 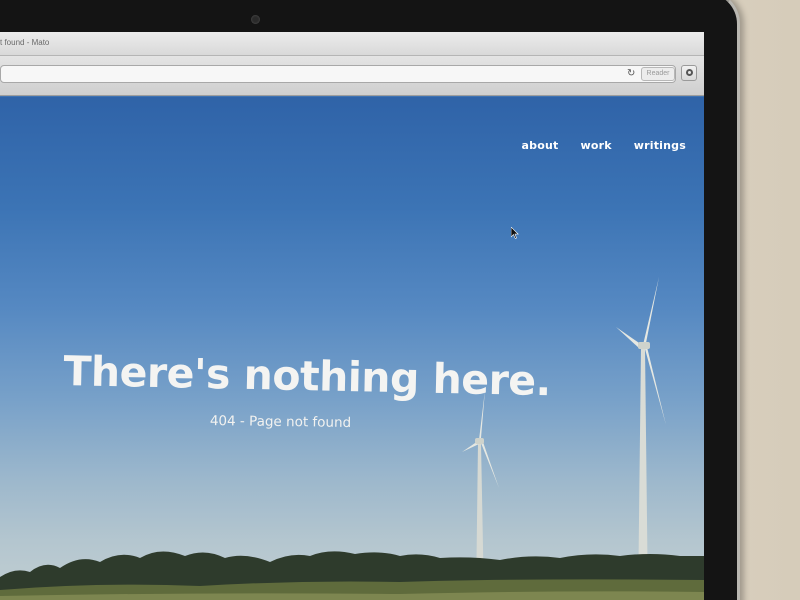 What do you see at coordinates (515, 233) in the screenshot?
I see `cursor-icon` at bounding box center [515, 233].